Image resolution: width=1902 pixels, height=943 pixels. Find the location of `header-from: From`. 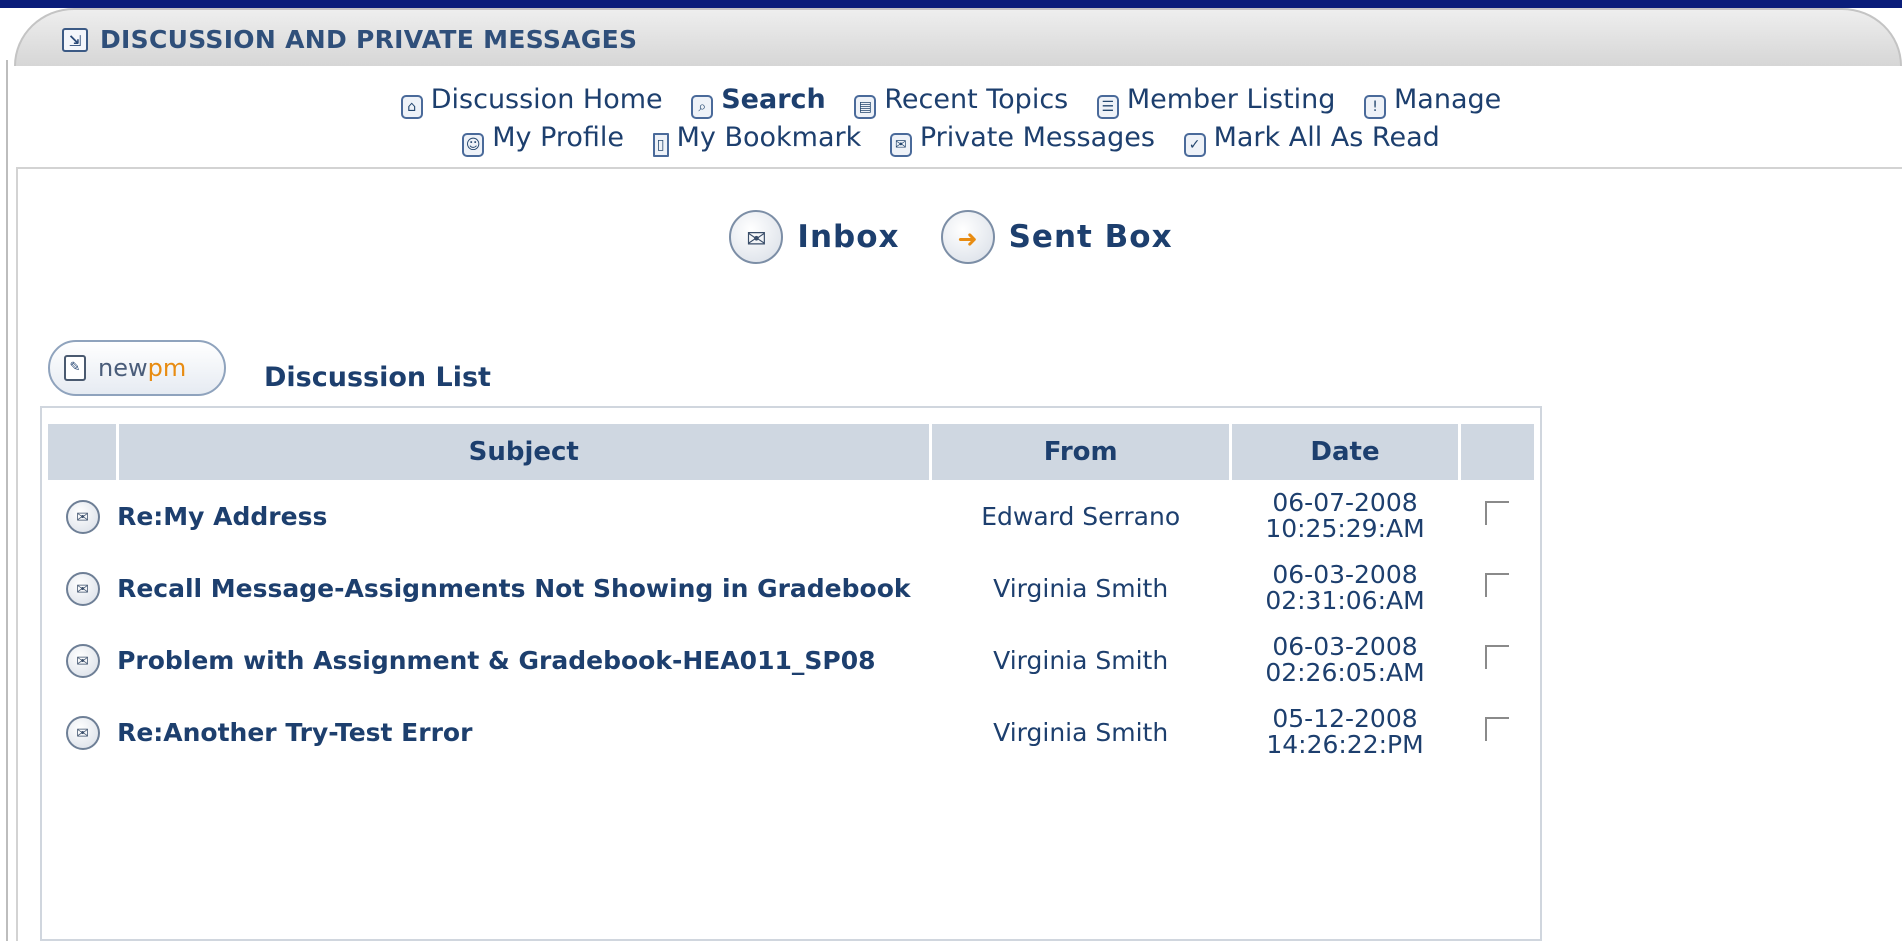

header-from: From is located at coordinates (1081, 452).